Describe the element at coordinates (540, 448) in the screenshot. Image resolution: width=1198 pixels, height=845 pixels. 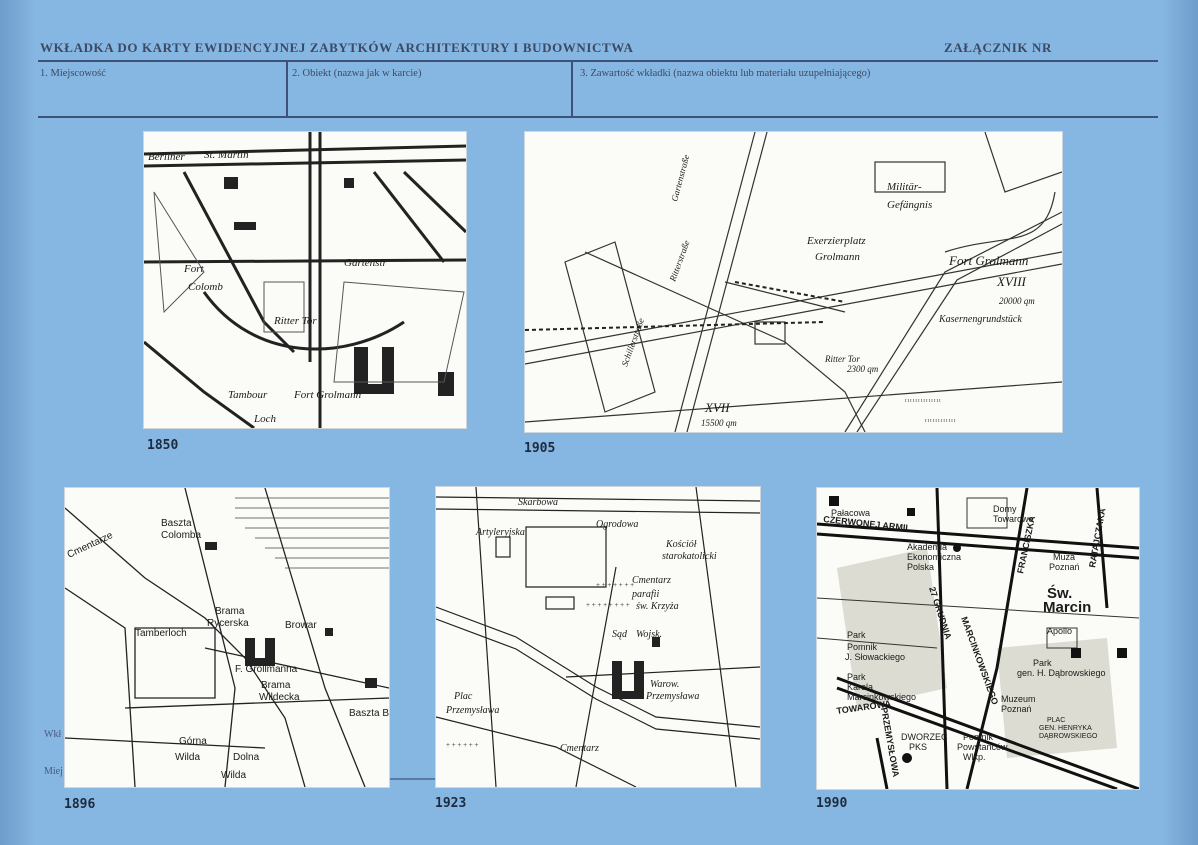
I see `map-year-1905: 1905` at that location.